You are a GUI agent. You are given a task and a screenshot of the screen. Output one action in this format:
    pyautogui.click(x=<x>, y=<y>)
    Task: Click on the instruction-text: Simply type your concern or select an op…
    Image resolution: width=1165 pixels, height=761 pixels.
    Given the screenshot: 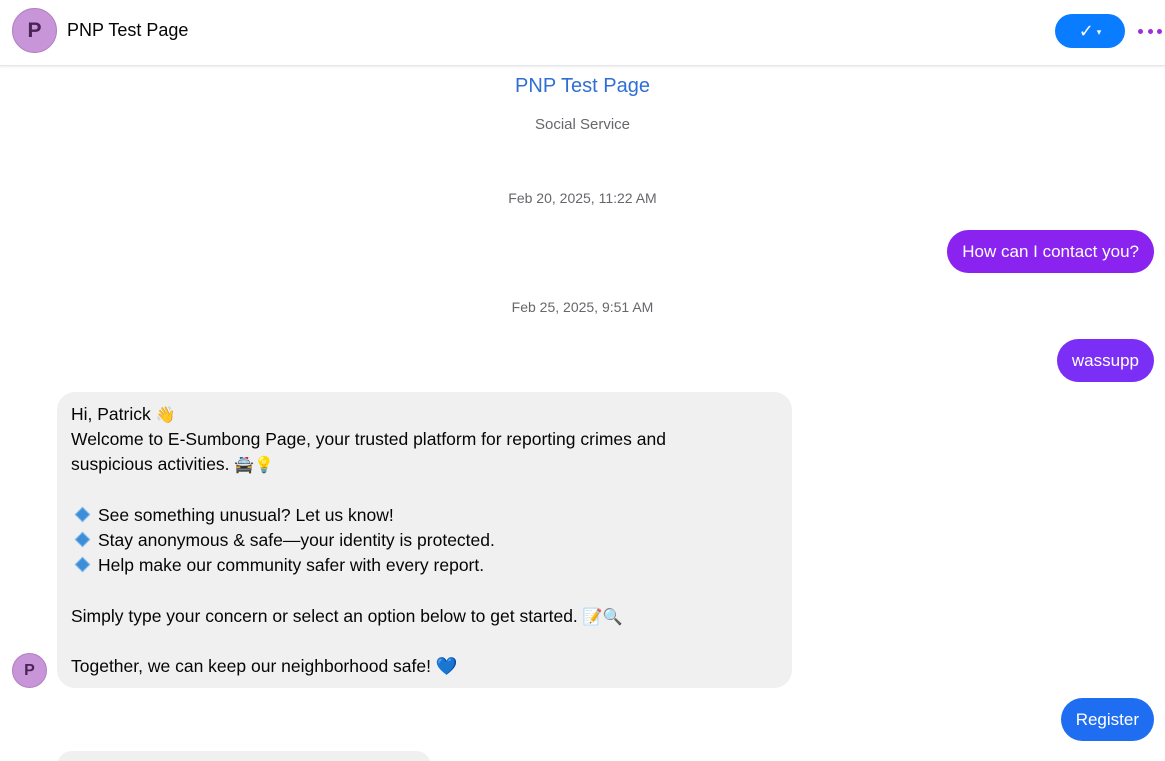 What is the action you would take?
    pyautogui.click(x=324, y=615)
    